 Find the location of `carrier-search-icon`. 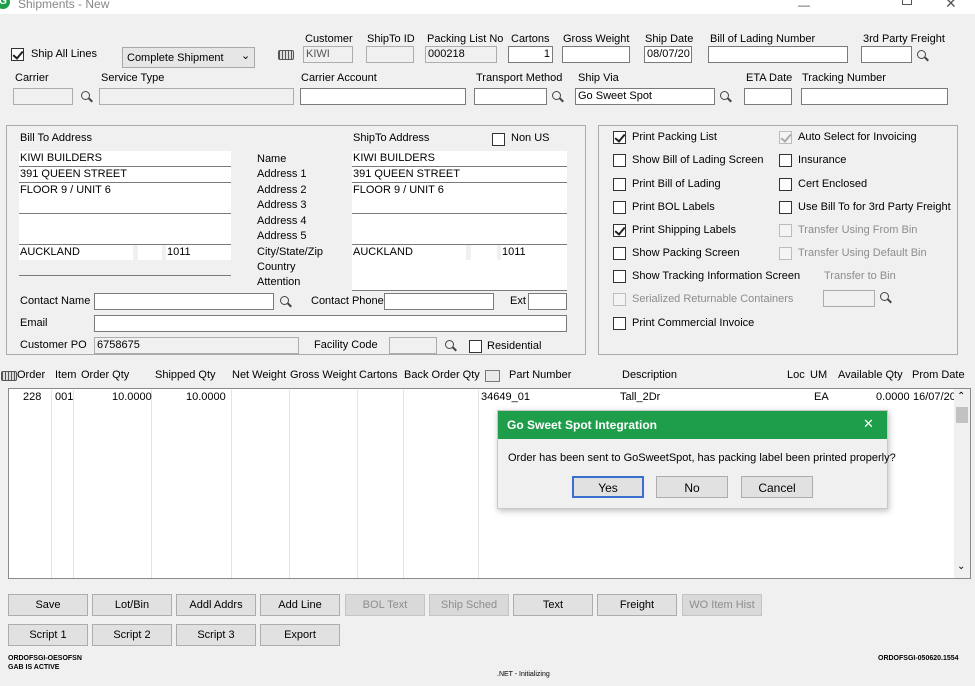

carrier-search-icon is located at coordinates (87, 97).